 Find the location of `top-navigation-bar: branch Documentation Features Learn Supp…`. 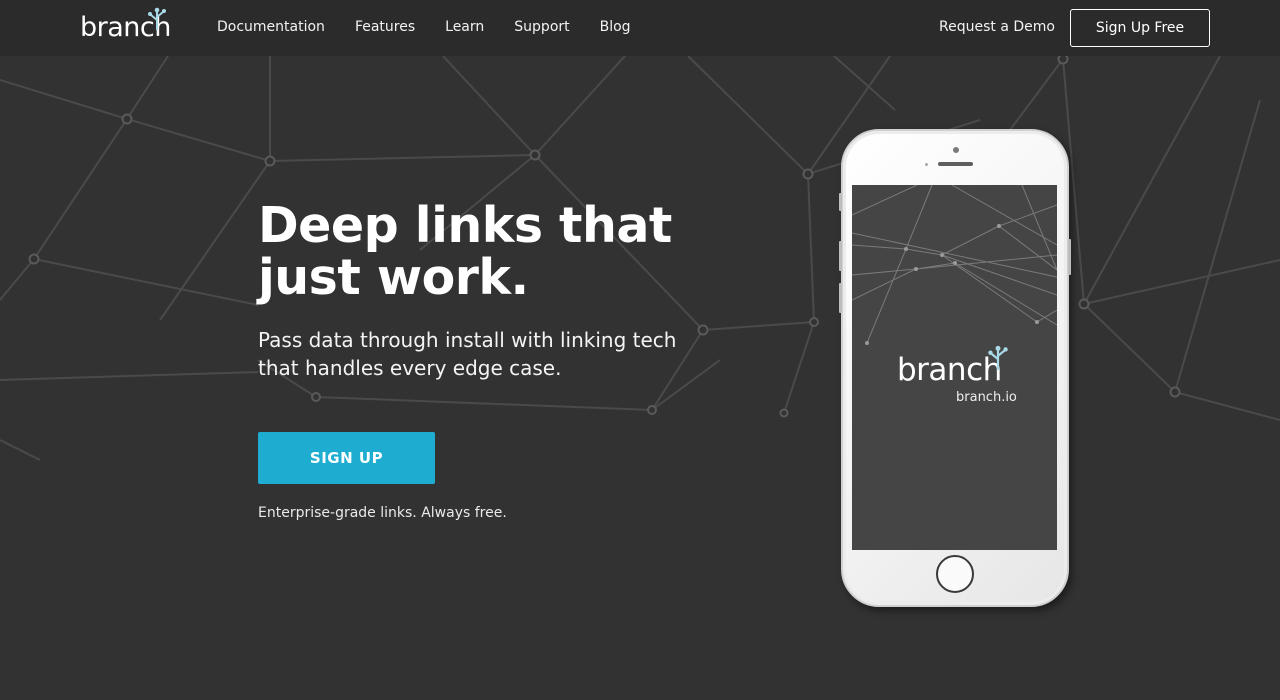

top-navigation-bar: branch Documentation Features Learn Supp… is located at coordinates (640, 28).